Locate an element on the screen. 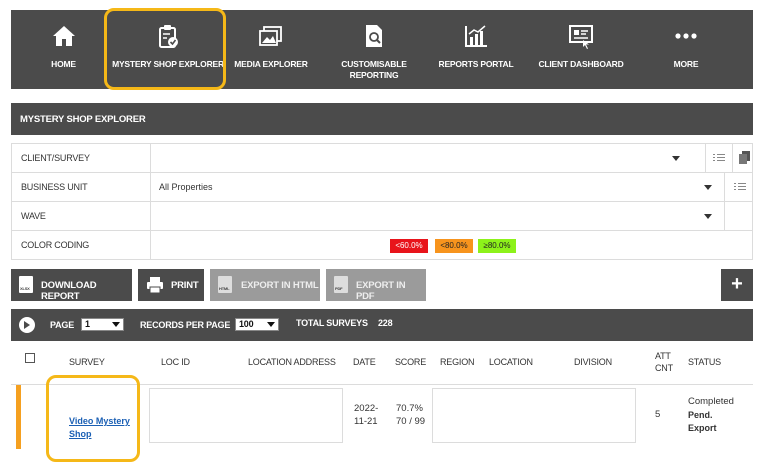  nav-media-explorer: MEDIA EXPLORER is located at coordinates (271, 49).